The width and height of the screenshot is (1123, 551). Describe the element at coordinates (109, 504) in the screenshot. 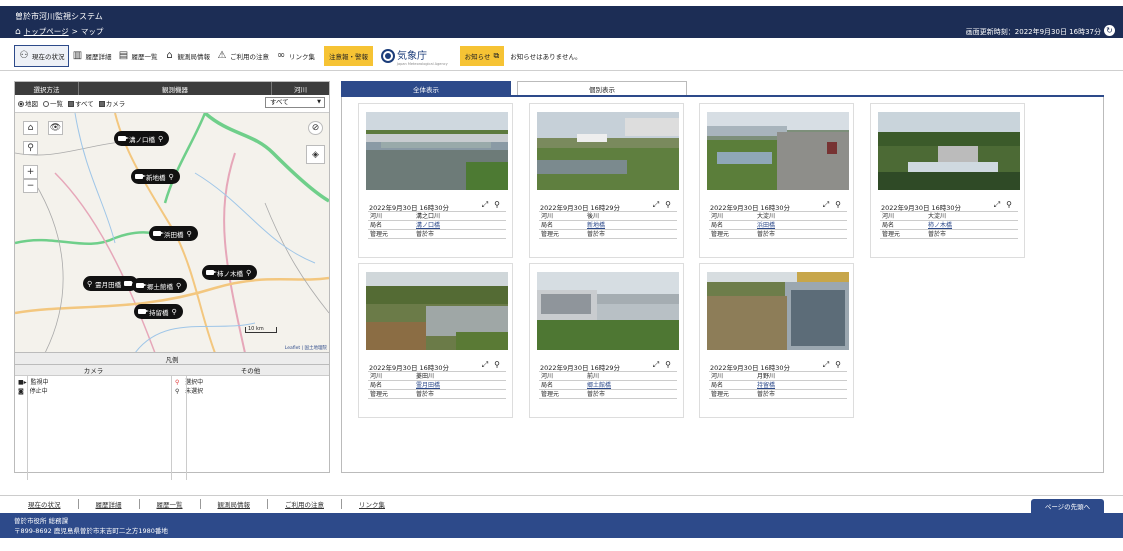

I see `footer-link: 履歴詳細` at that location.